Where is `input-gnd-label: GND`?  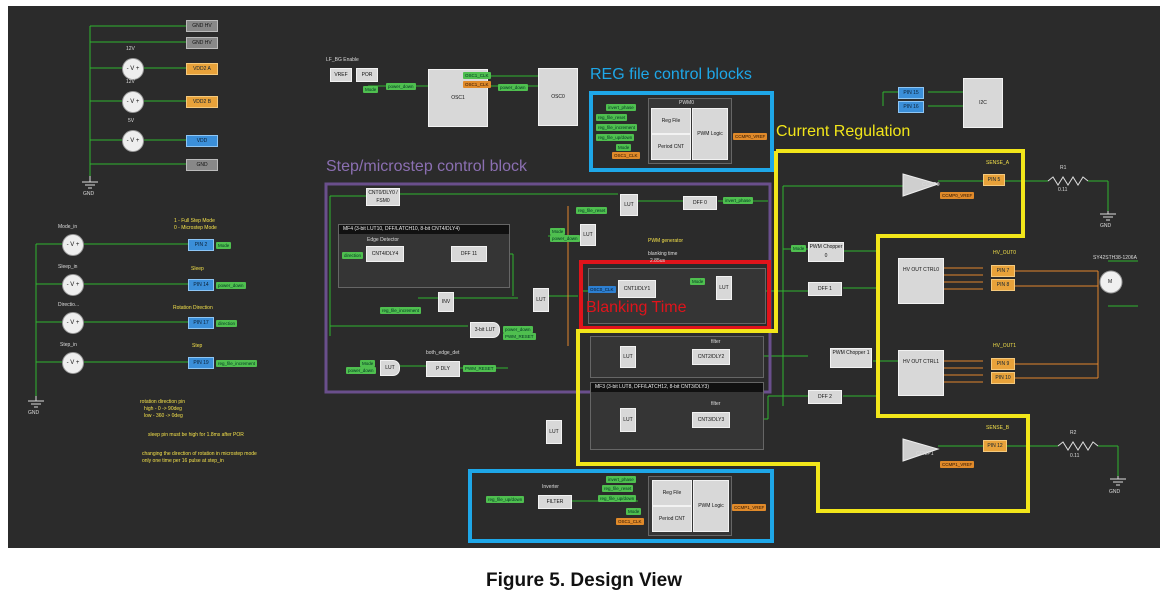
input-gnd-label: GND is located at coordinates (34, 413).